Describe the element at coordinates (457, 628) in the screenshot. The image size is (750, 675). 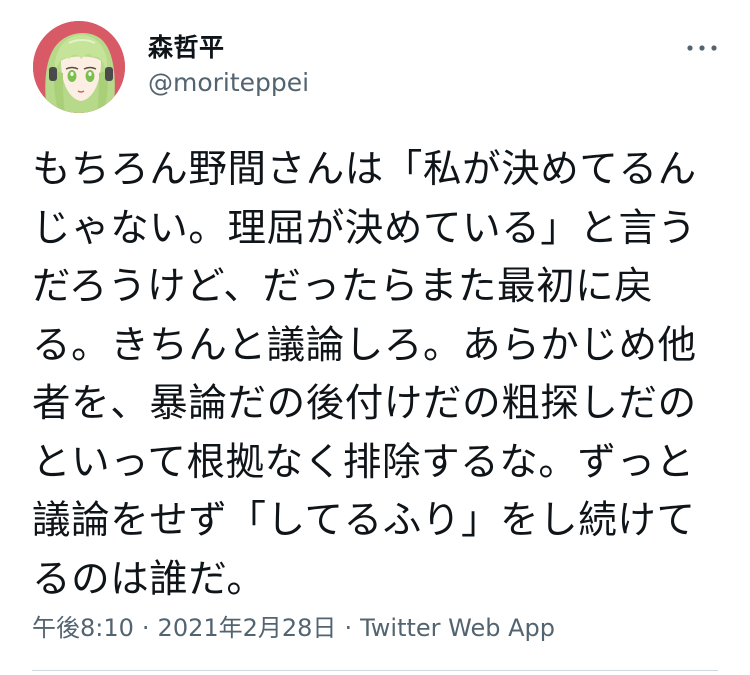
I see `tweet-source: Twitter Web App` at that location.